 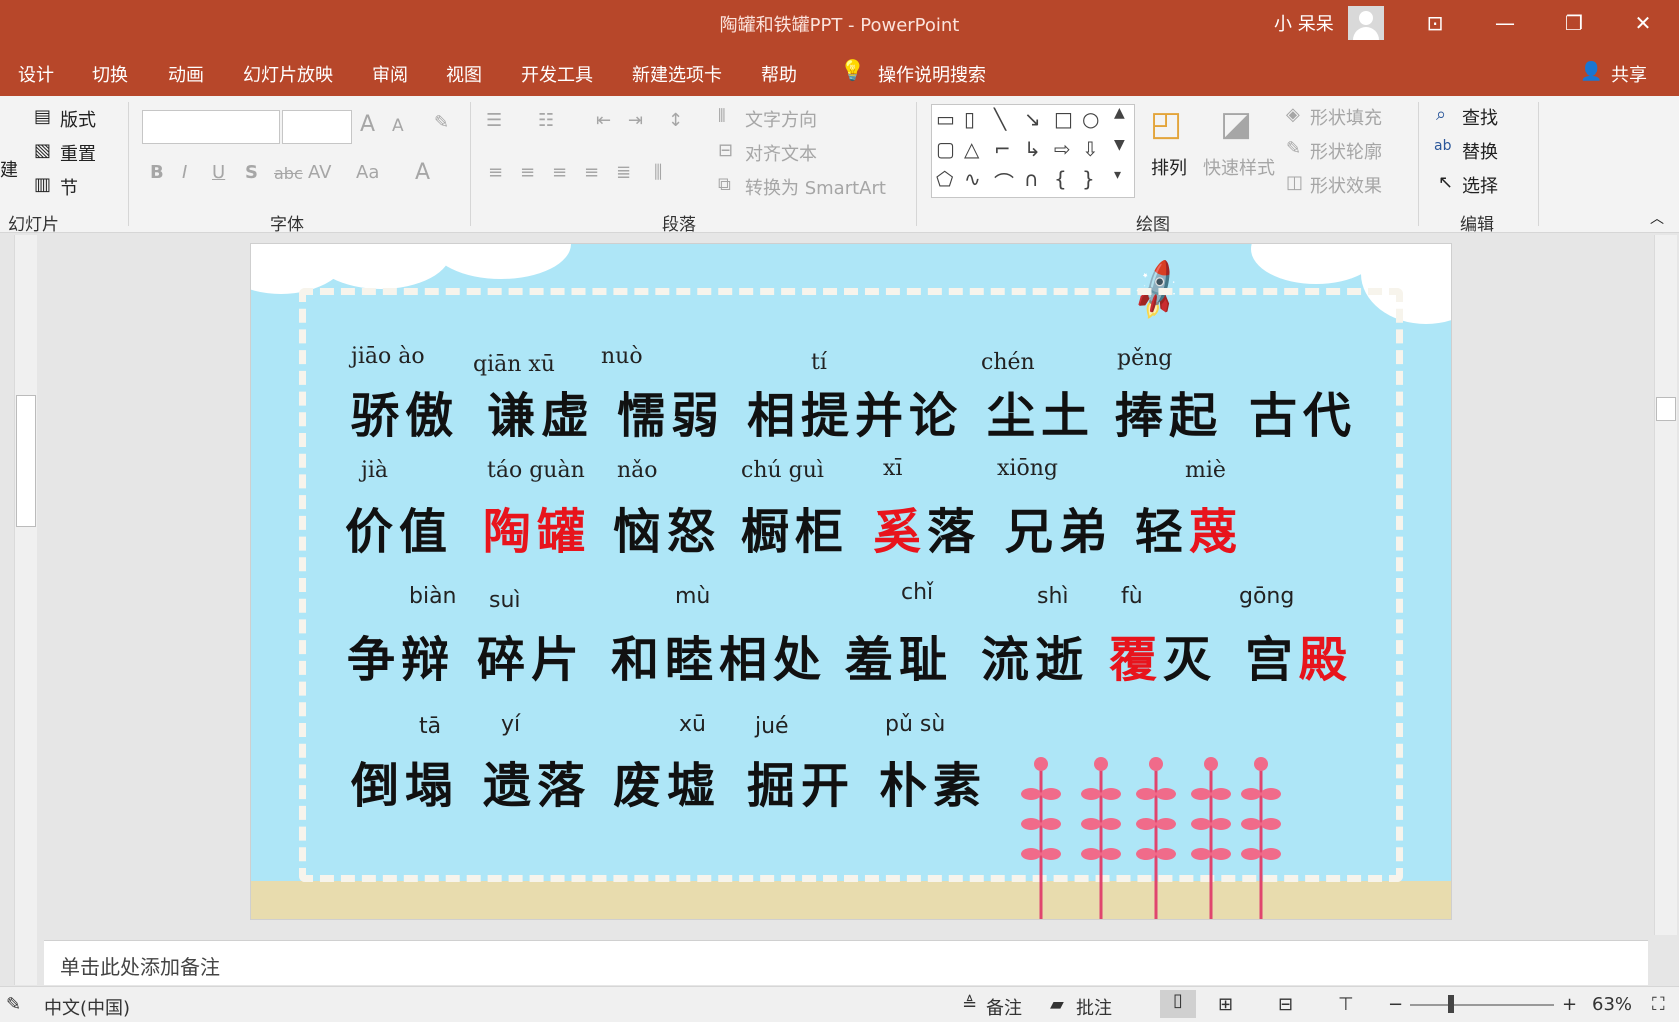 What do you see at coordinates (945, 119) in the screenshot?
I see `textbox-shape-icon: ▭` at bounding box center [945, 119].